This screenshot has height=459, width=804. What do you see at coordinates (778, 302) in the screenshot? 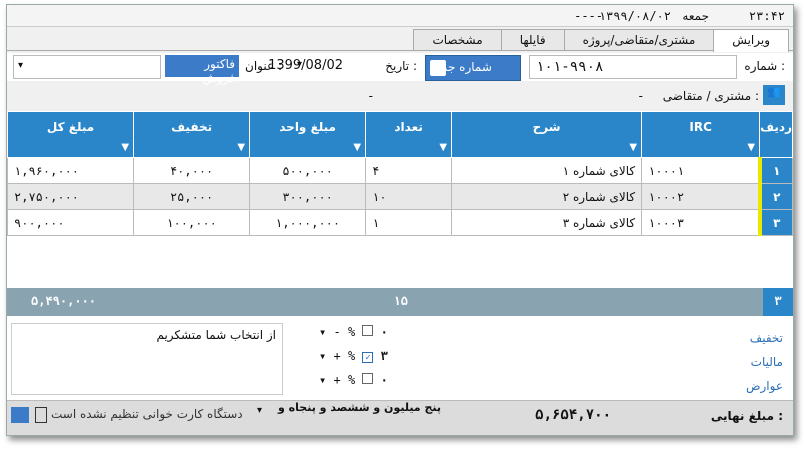
I see `total-count: ۳` at bounding box center [778, 302].